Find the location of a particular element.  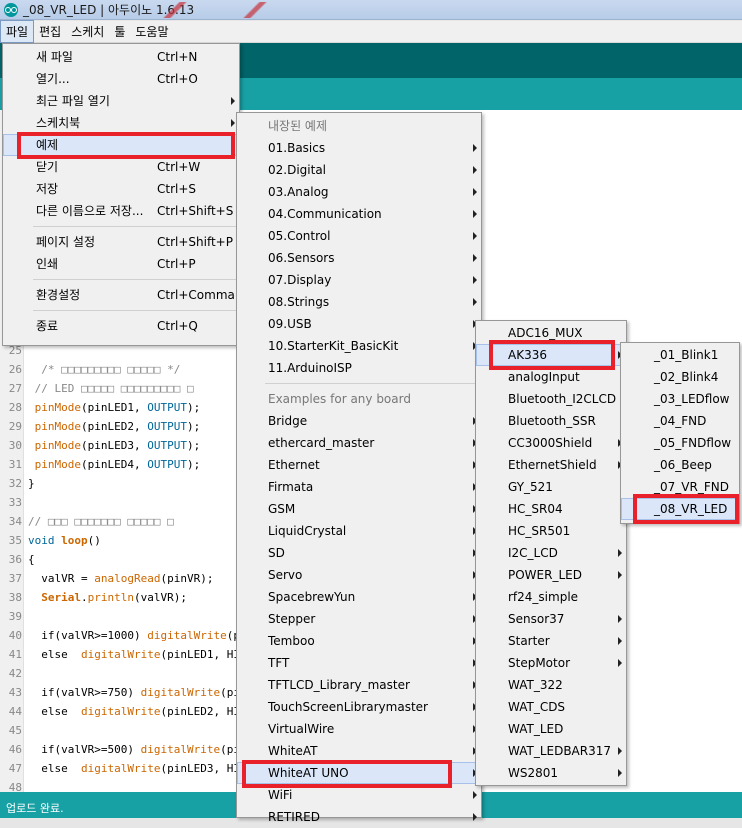

menu-item-04-fnd: _04_FND is located at coordinates (680, 421).